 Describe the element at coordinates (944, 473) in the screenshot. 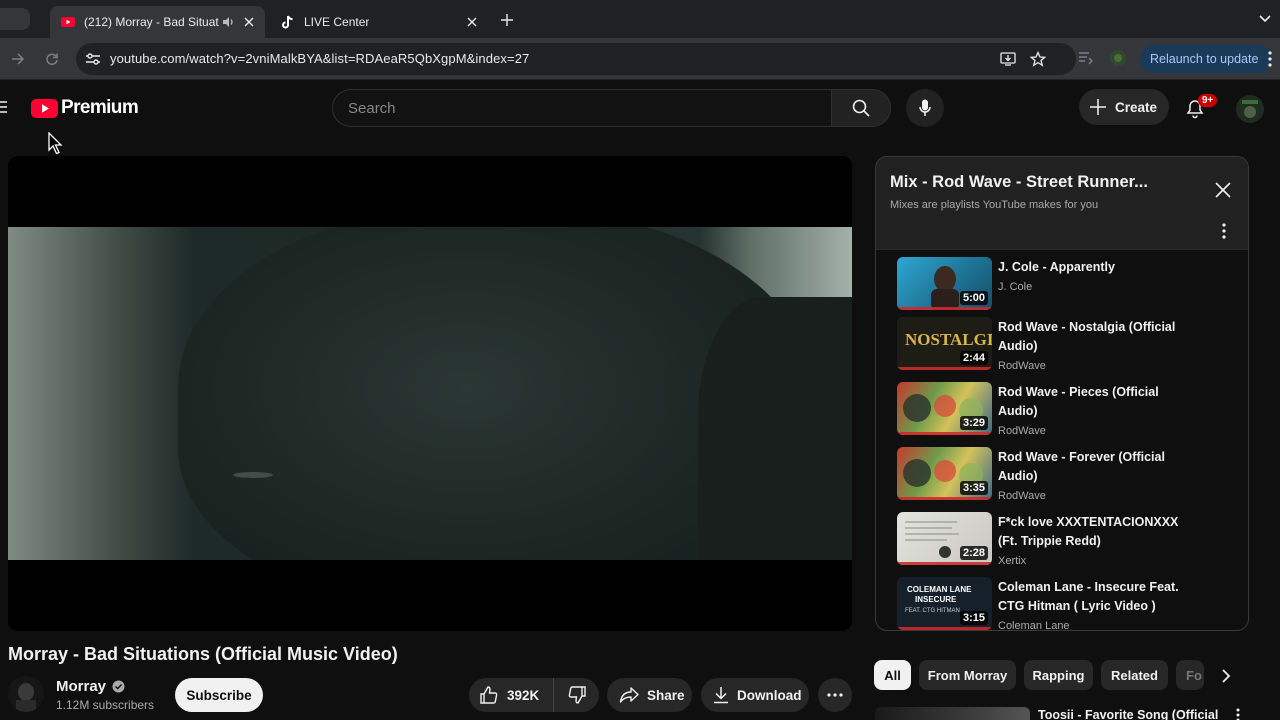

I see `playlist-thumbnail: 3:35` at that location.